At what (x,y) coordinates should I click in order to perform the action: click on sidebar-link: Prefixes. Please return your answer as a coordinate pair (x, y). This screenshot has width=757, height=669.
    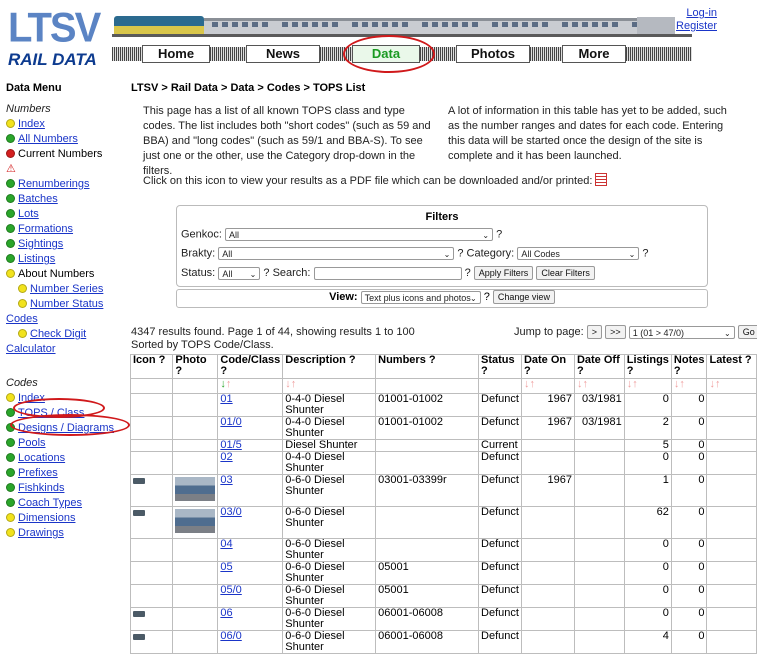
    Looking at the image, I should click on (38, 473).